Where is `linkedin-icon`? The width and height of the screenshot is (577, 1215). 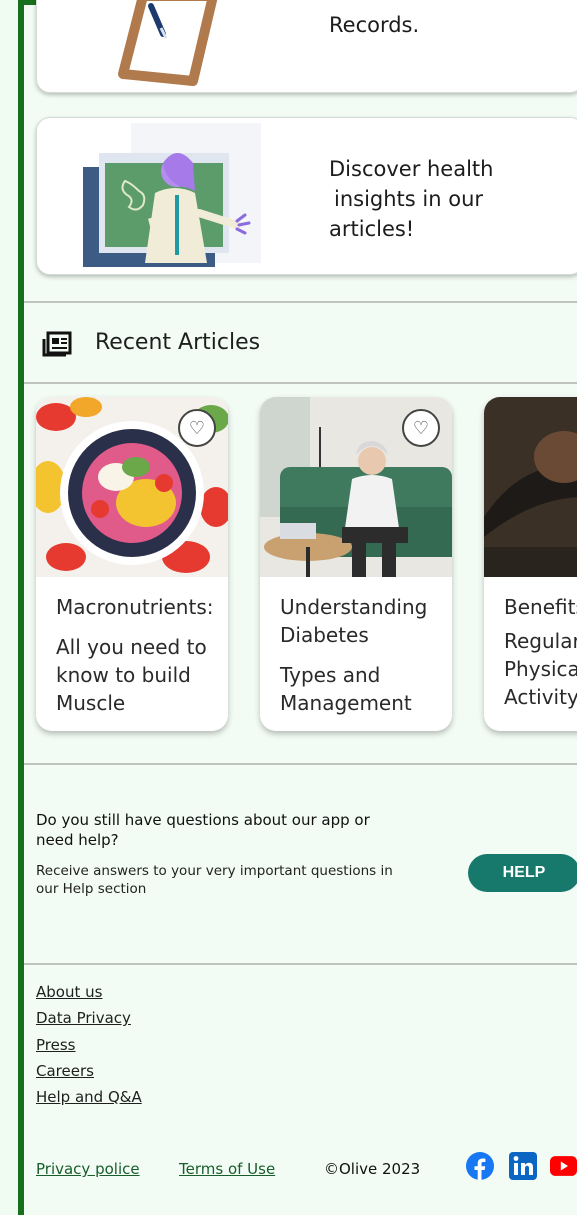 linkedin-icon is located at coordinates (523, 1166).